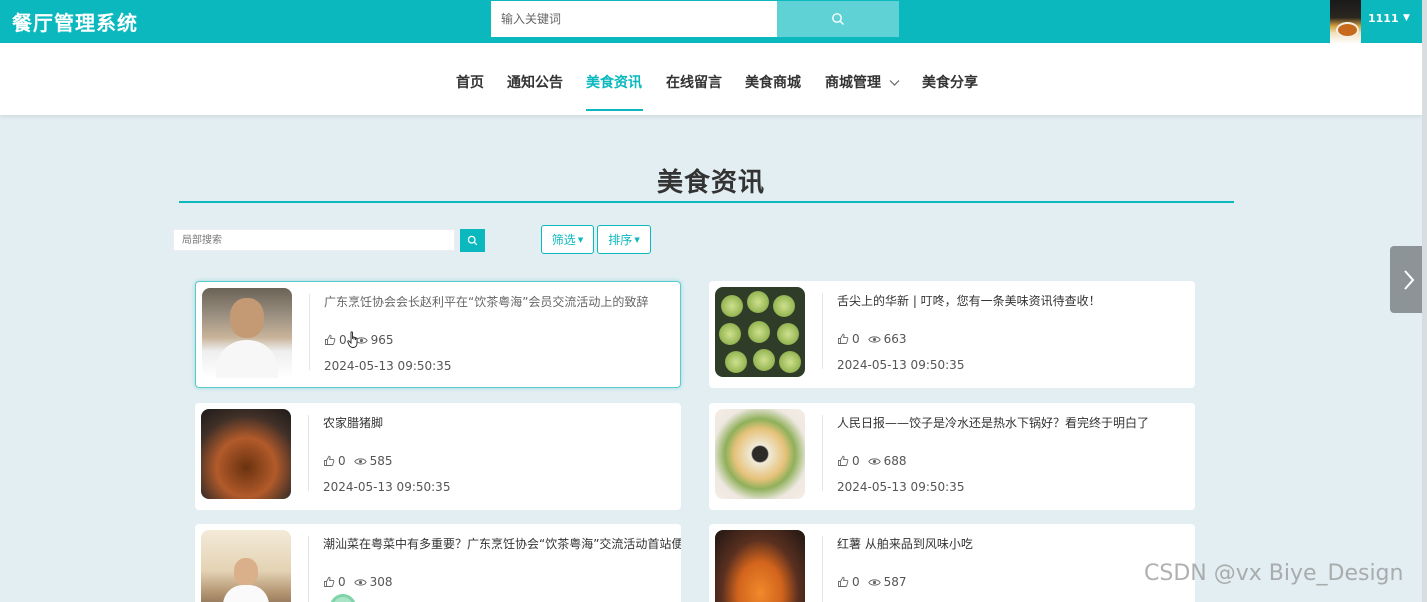 The height and width of the screenshot is (602, 1427). What do you see at coordinates (952, 563) in the screenshot?
I see `news-card: 红薯 从舶来品到风味小吃 0 587` at bounding box center [952, 563].